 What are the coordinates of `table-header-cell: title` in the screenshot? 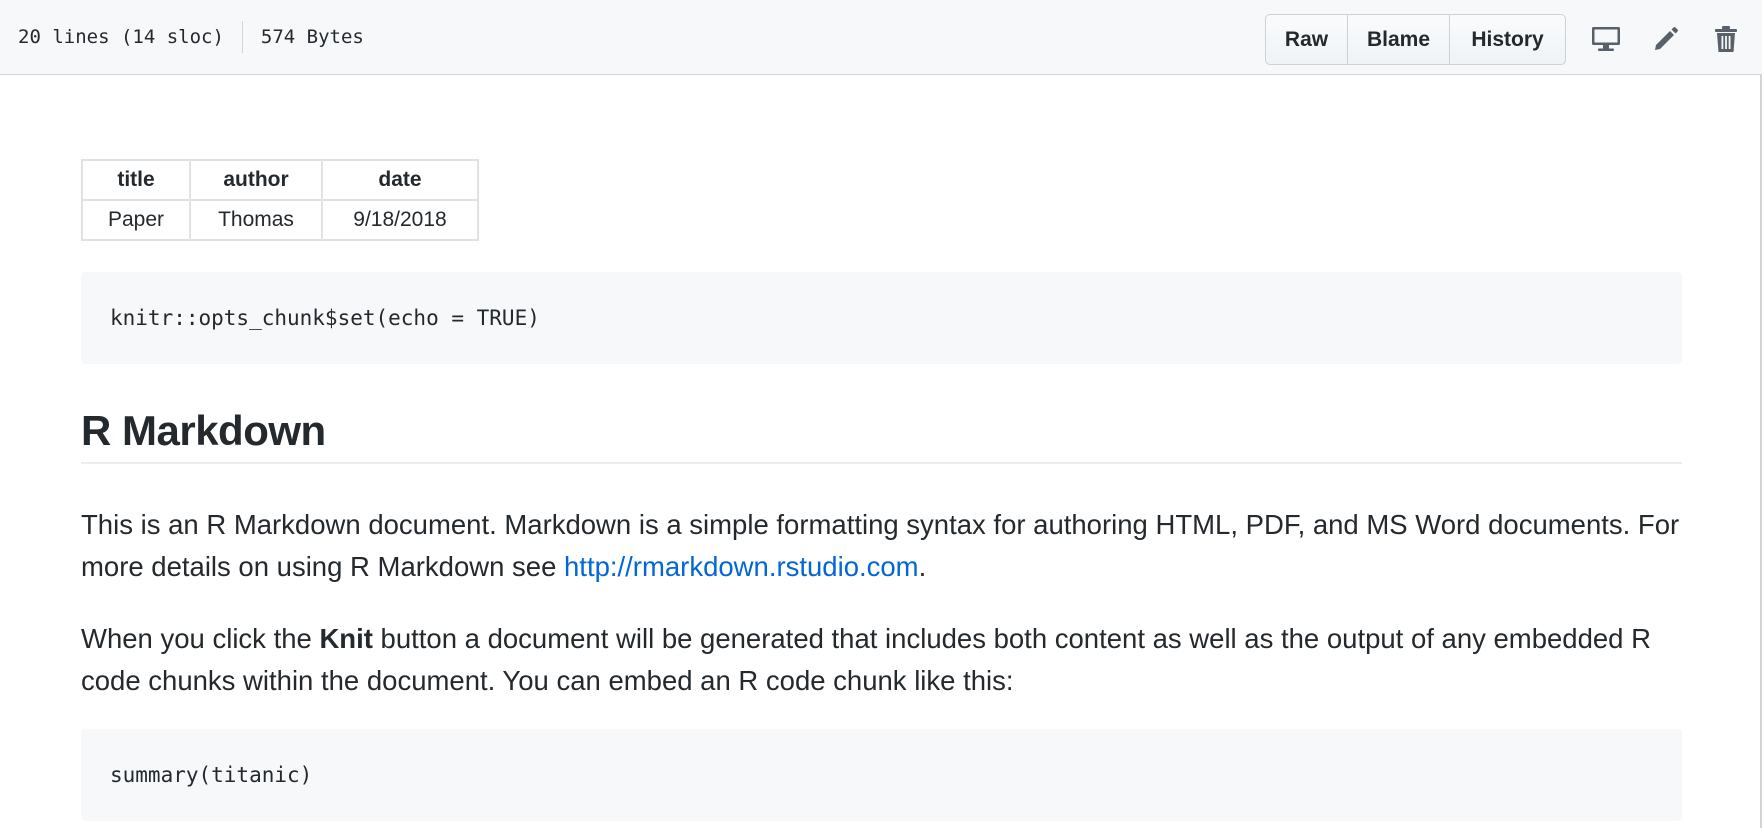 It's located at (136, 180).